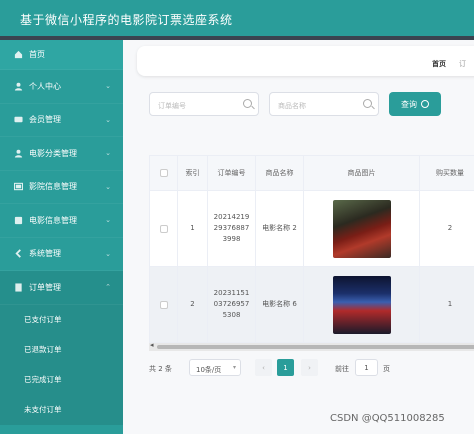 The image size is (474, 434). Describe the element at coordinates (193, 228) in the screenshot. I see `cell-index: 1` at that location.